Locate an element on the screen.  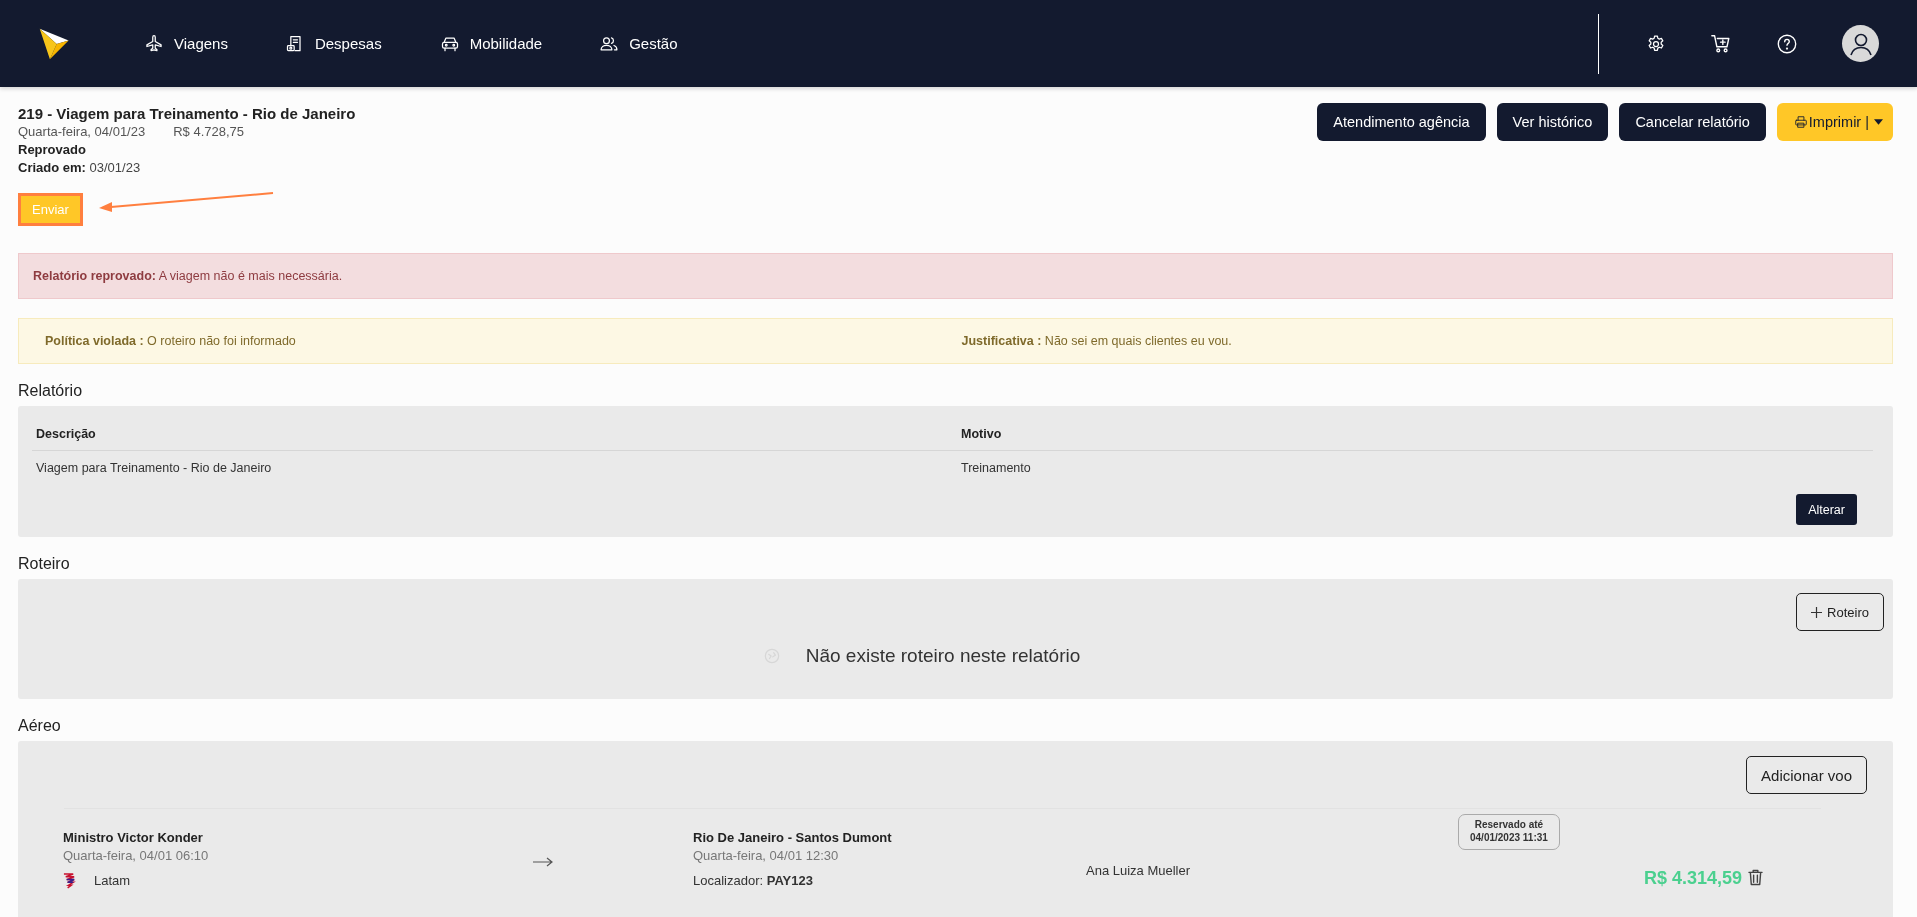
report-amount: R$ 4.728,75 is located at coordinates (209, 132).